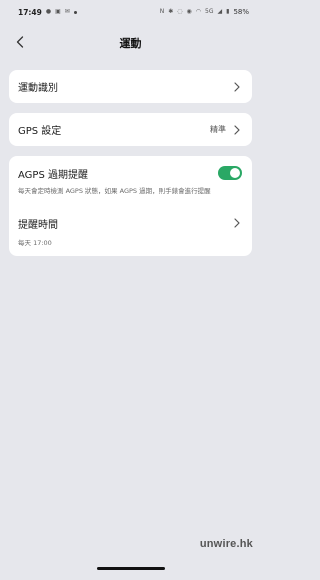 This screenshot has width=320, height=580. I want to click on wifi-icon: ◠, so click(198, 11).